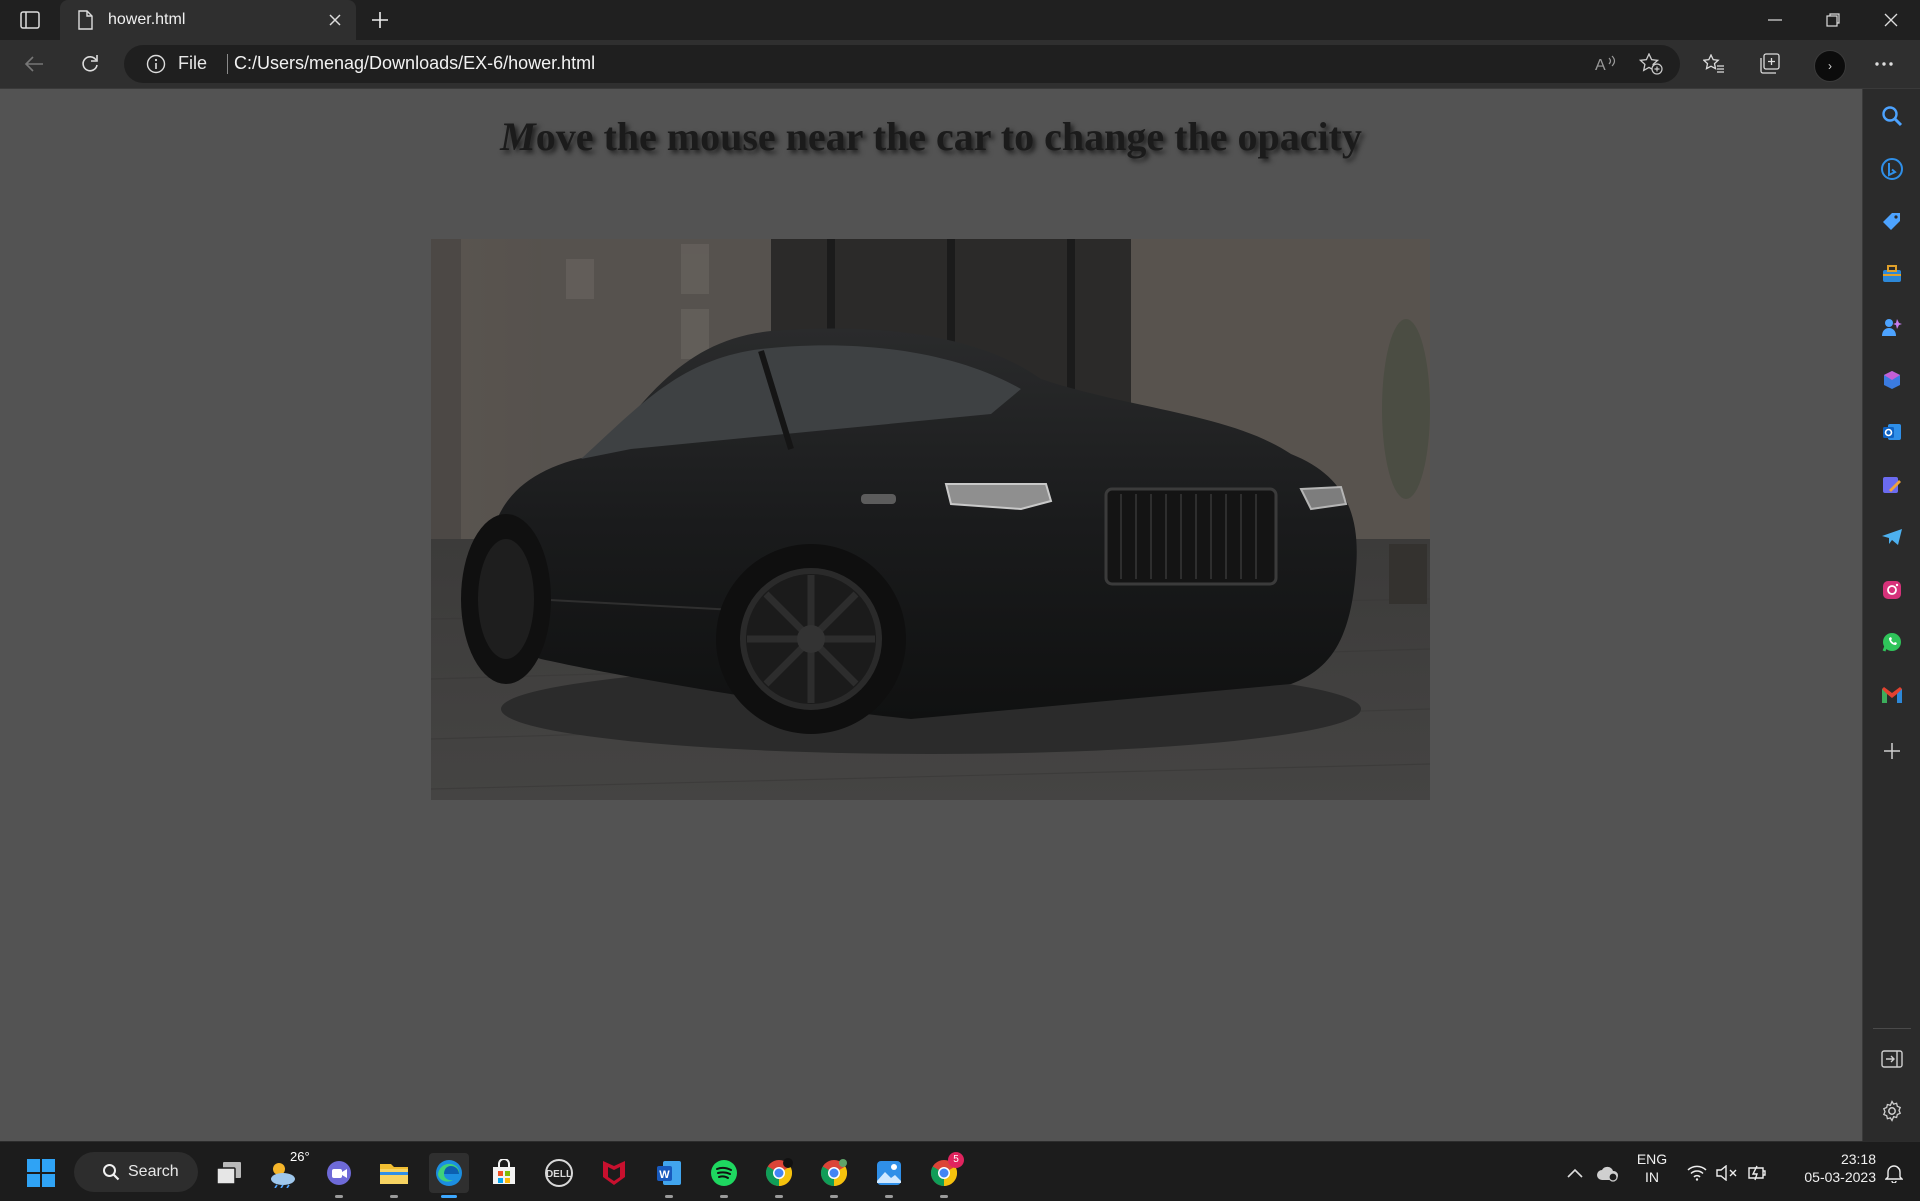  What do you see at coordinates (956, 1160) in the screenshot?
I see `notification-badge: 5` at bounding box center [956, 1160].